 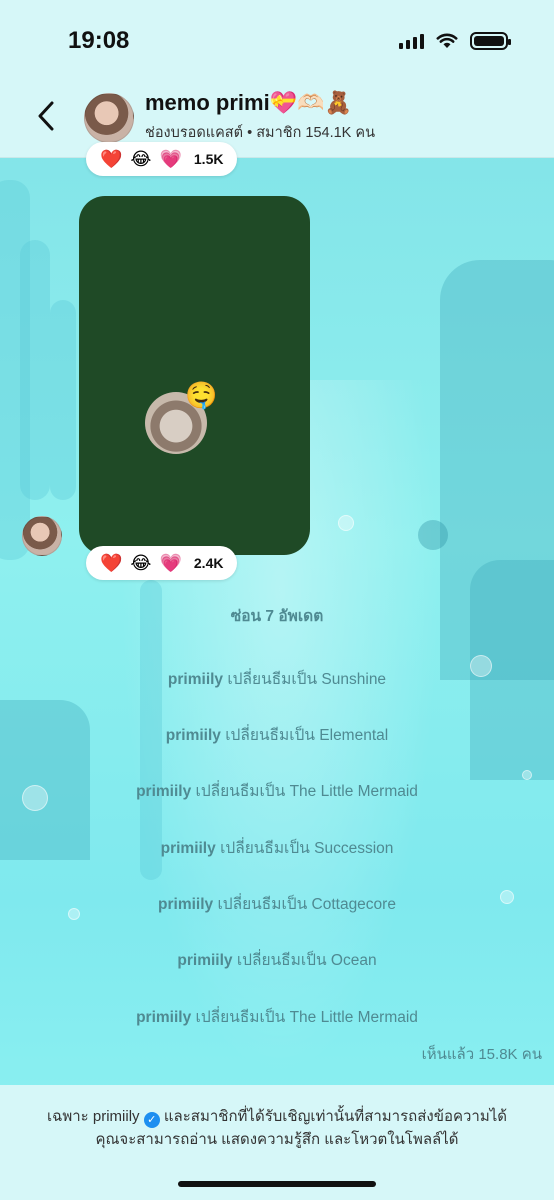 I want to click on signal-icon, so click(x=411, y=41).